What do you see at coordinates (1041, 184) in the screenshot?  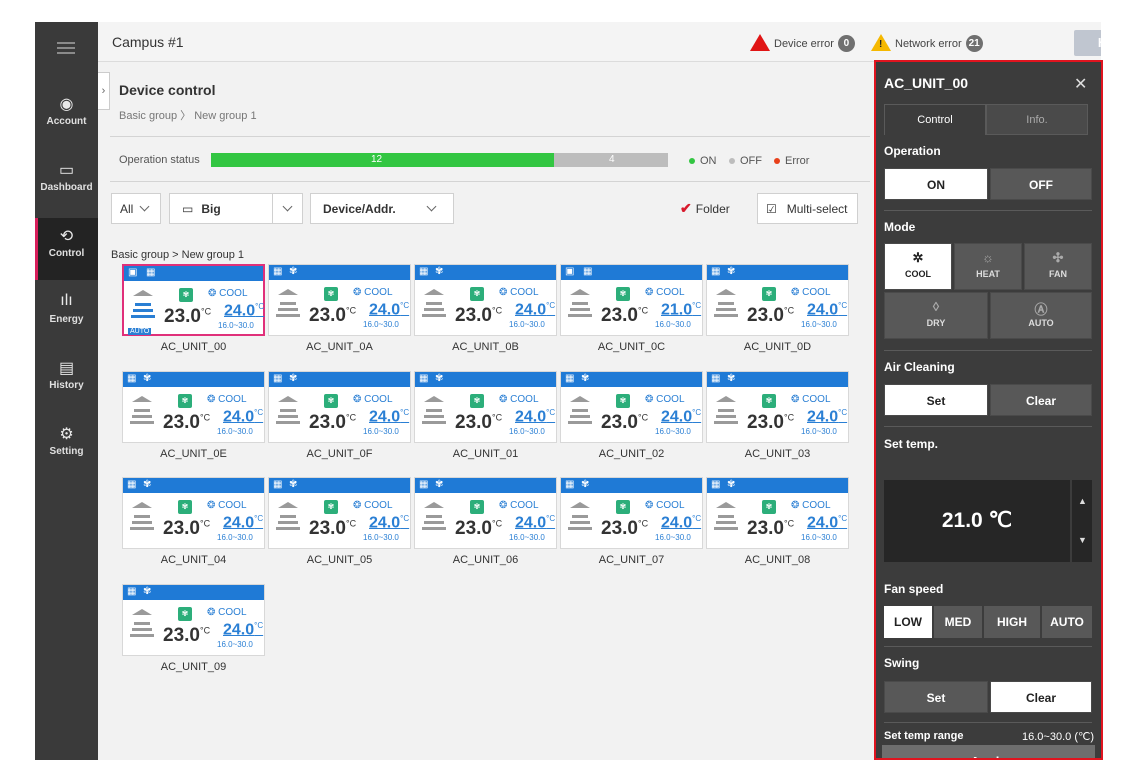 I see `operation-off-button: OFF` at bounding box center [1041, 184].